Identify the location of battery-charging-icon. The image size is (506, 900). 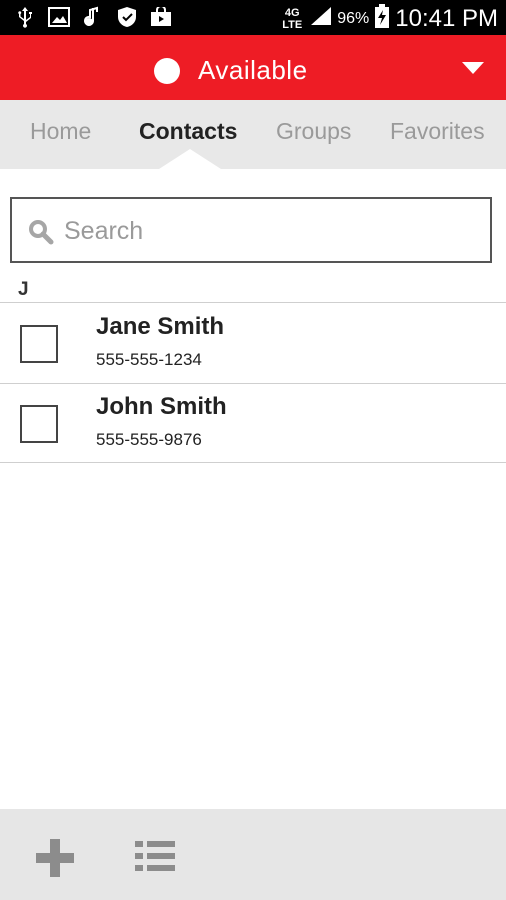
(382, 18).